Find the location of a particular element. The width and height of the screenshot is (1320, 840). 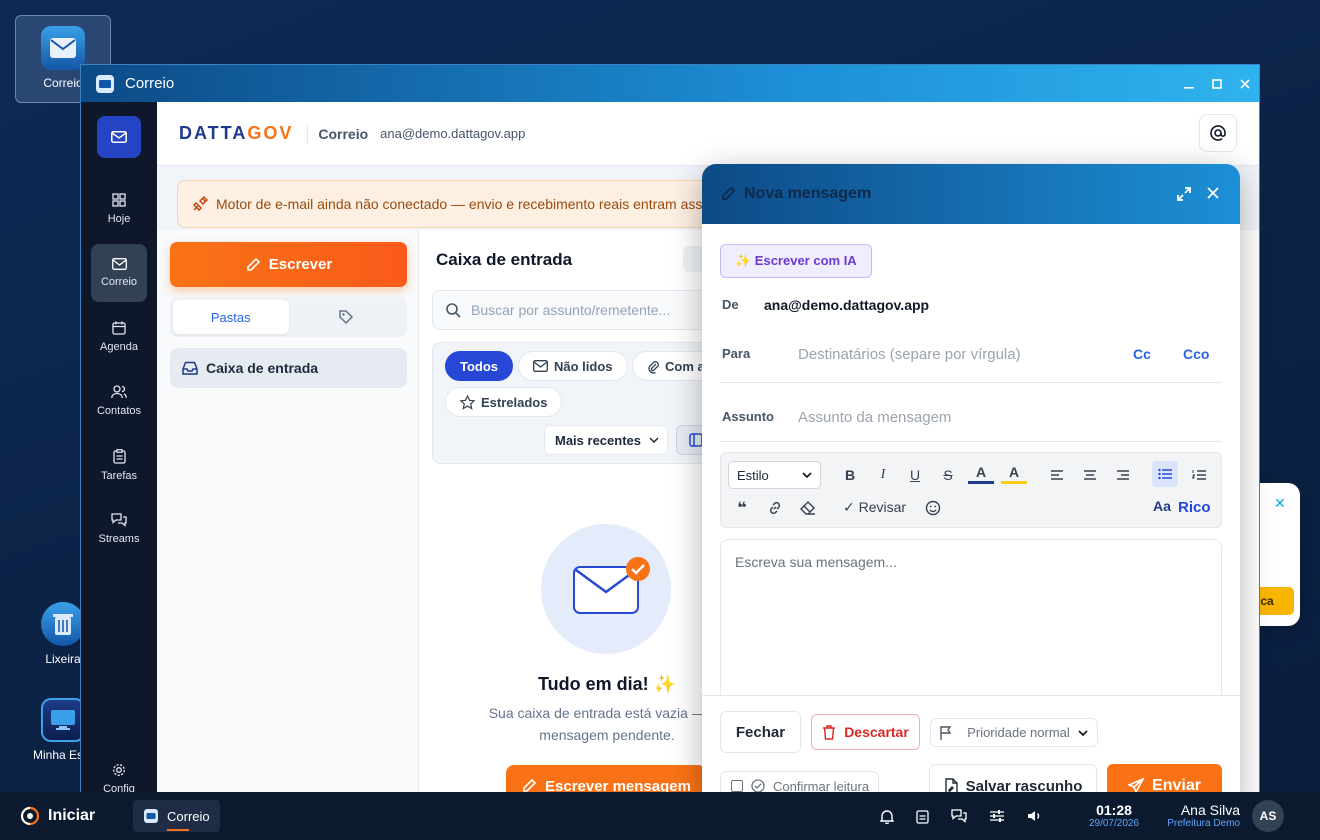

bell-icon is located at coordinates (887, 816).